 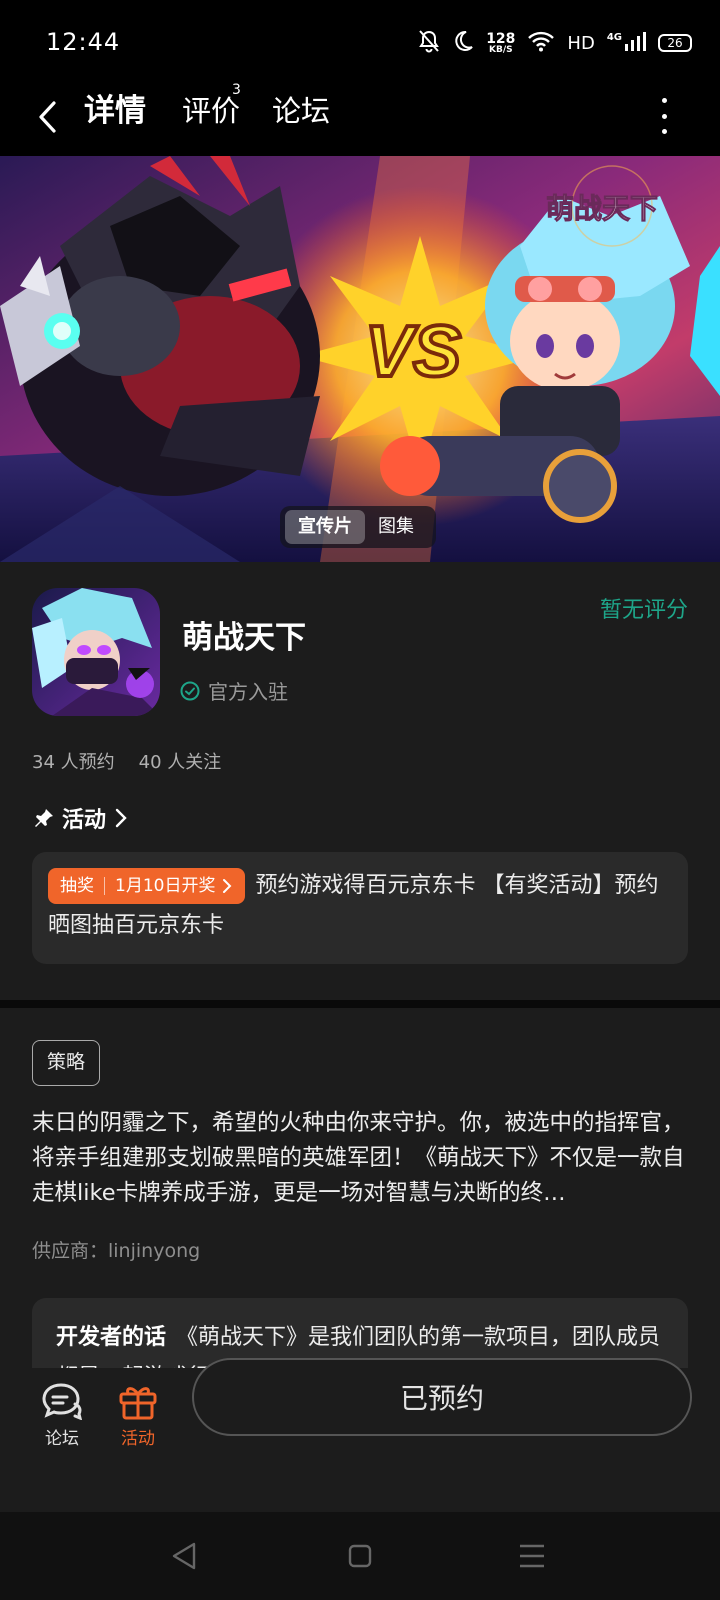 I want to click on system-back-button, so click(x=184, y=1556).